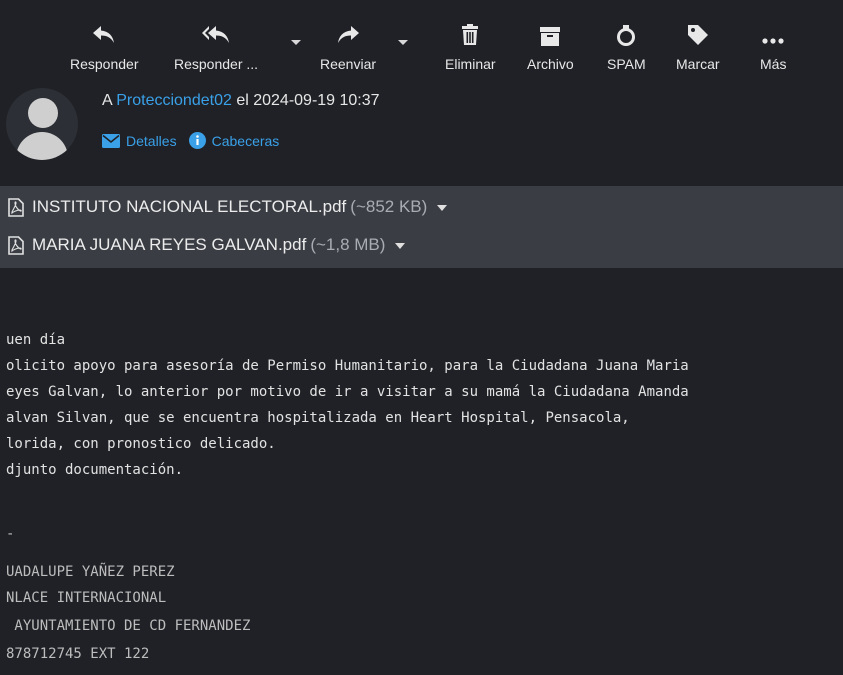 This screenshot has height=675, width=843. I want to click on signature-line: 878712745 EXT 122, so click(78, 654).